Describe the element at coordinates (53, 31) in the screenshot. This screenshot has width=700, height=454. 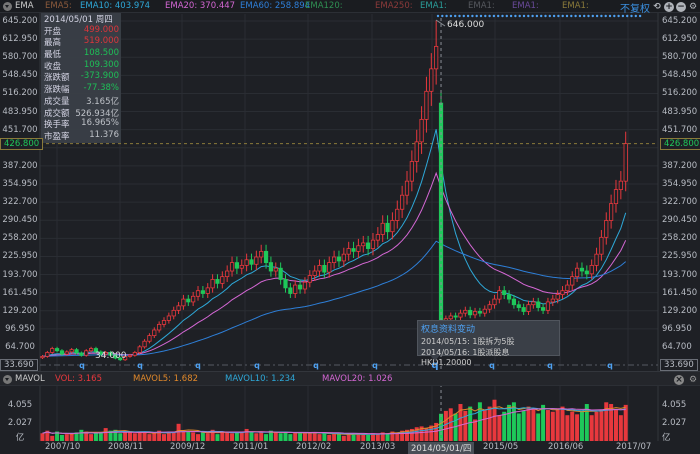
I see `info-key: 开盘` at that location.